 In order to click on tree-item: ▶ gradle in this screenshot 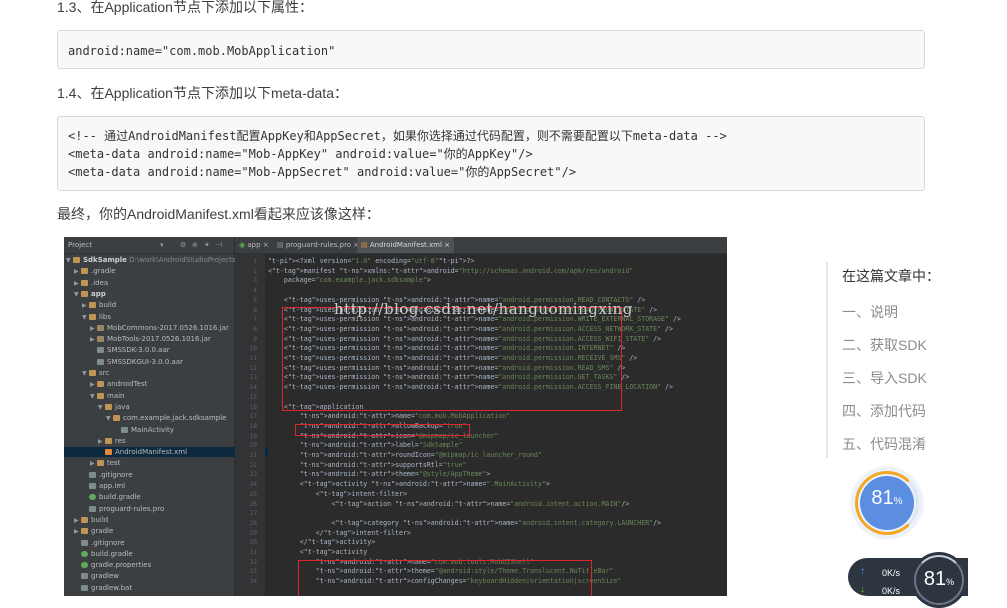, I will do `click(154, 531)`.